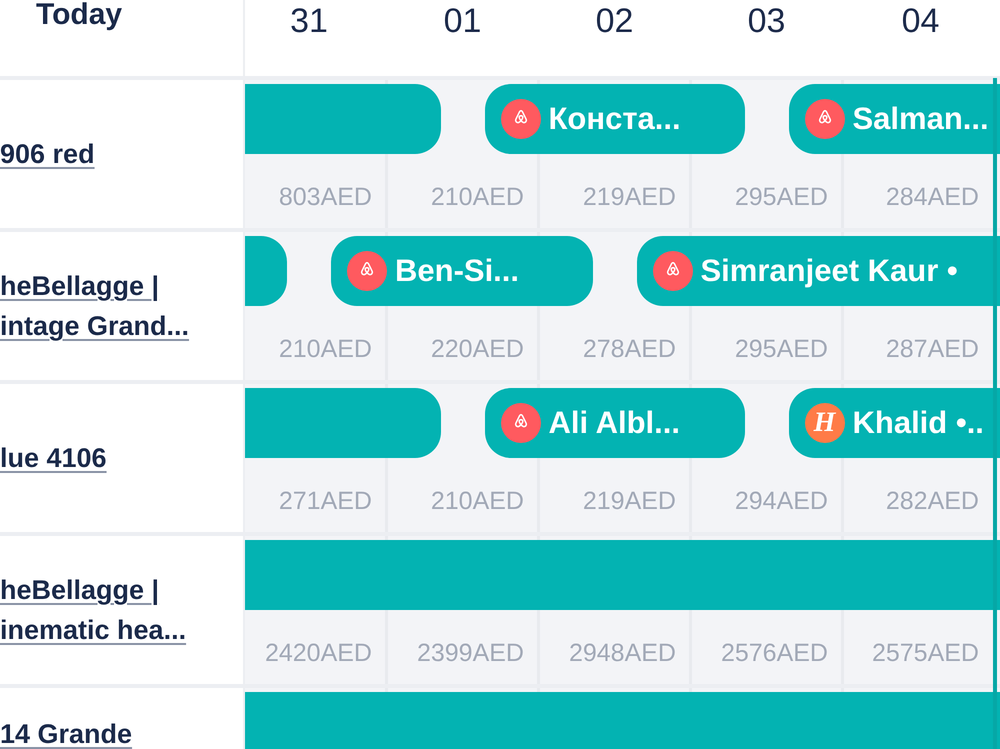 This screenshot has width=1000, height=749. Describe the element at coordinates (477, 349) in the screenshot. I see `price-label: 220AED` at that location.